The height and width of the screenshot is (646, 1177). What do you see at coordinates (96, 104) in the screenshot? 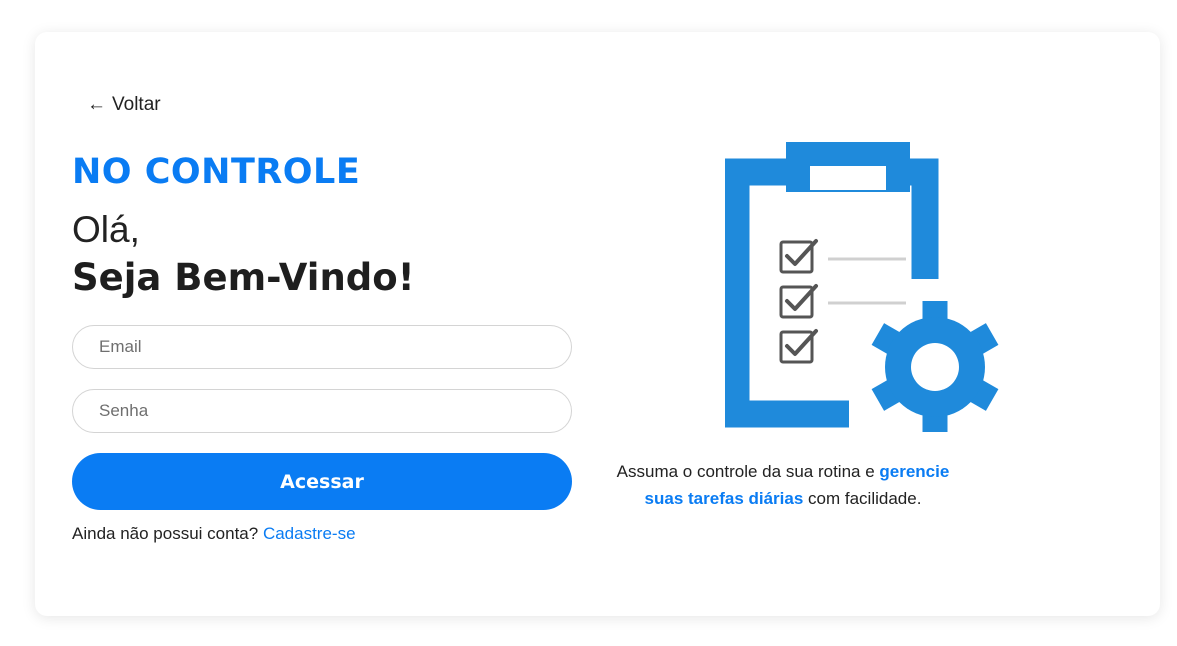
I see `arrow-left-icon: ←` at bounding box center [96, 104].